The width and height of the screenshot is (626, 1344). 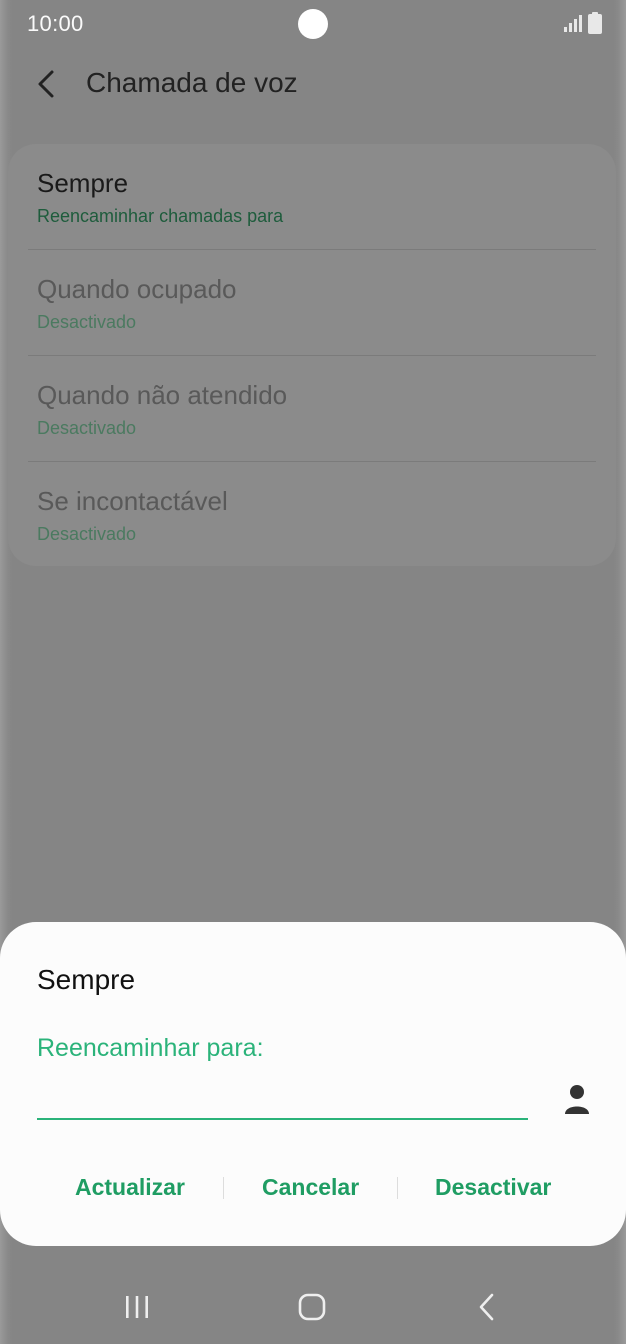 I want to click on status-bar: 10:00, so click(x=313, y=24).